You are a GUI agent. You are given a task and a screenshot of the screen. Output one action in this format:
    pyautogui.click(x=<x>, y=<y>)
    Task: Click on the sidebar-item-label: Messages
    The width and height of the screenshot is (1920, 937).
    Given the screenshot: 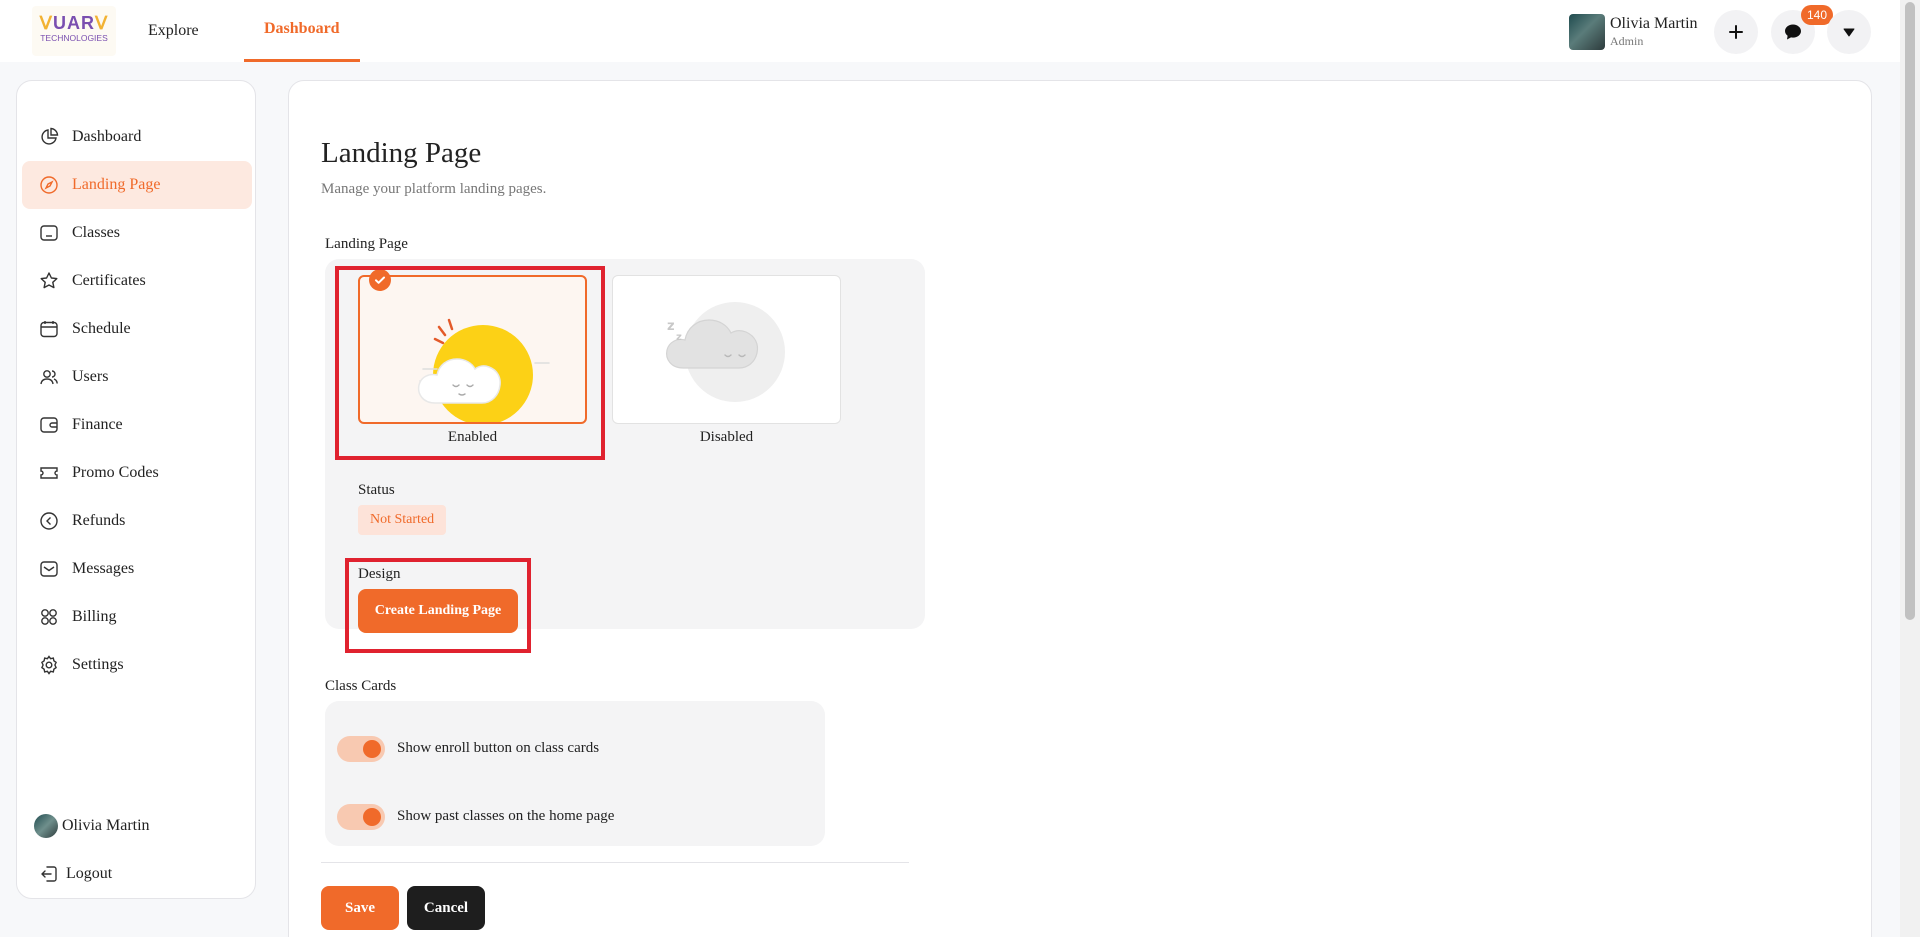 What is the action you would take?
    pyautogui.click(x=103, y=568)
    